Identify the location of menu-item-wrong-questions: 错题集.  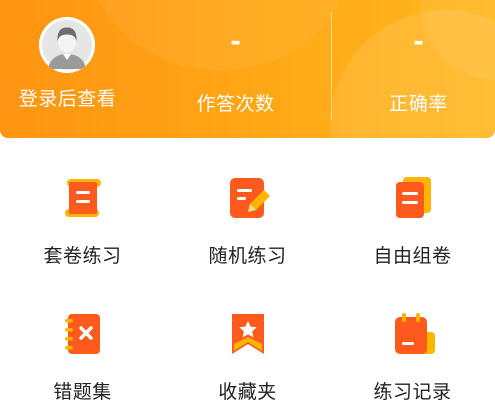
(82, 341).